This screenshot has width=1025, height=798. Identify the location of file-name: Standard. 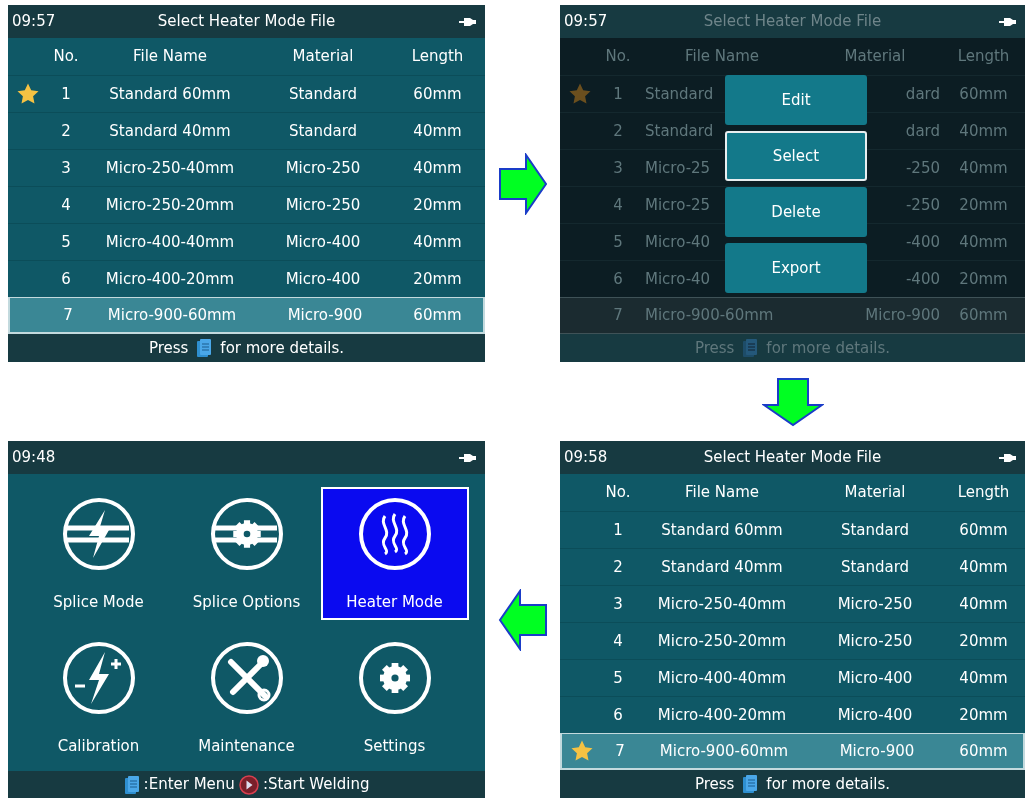
(679, 131).